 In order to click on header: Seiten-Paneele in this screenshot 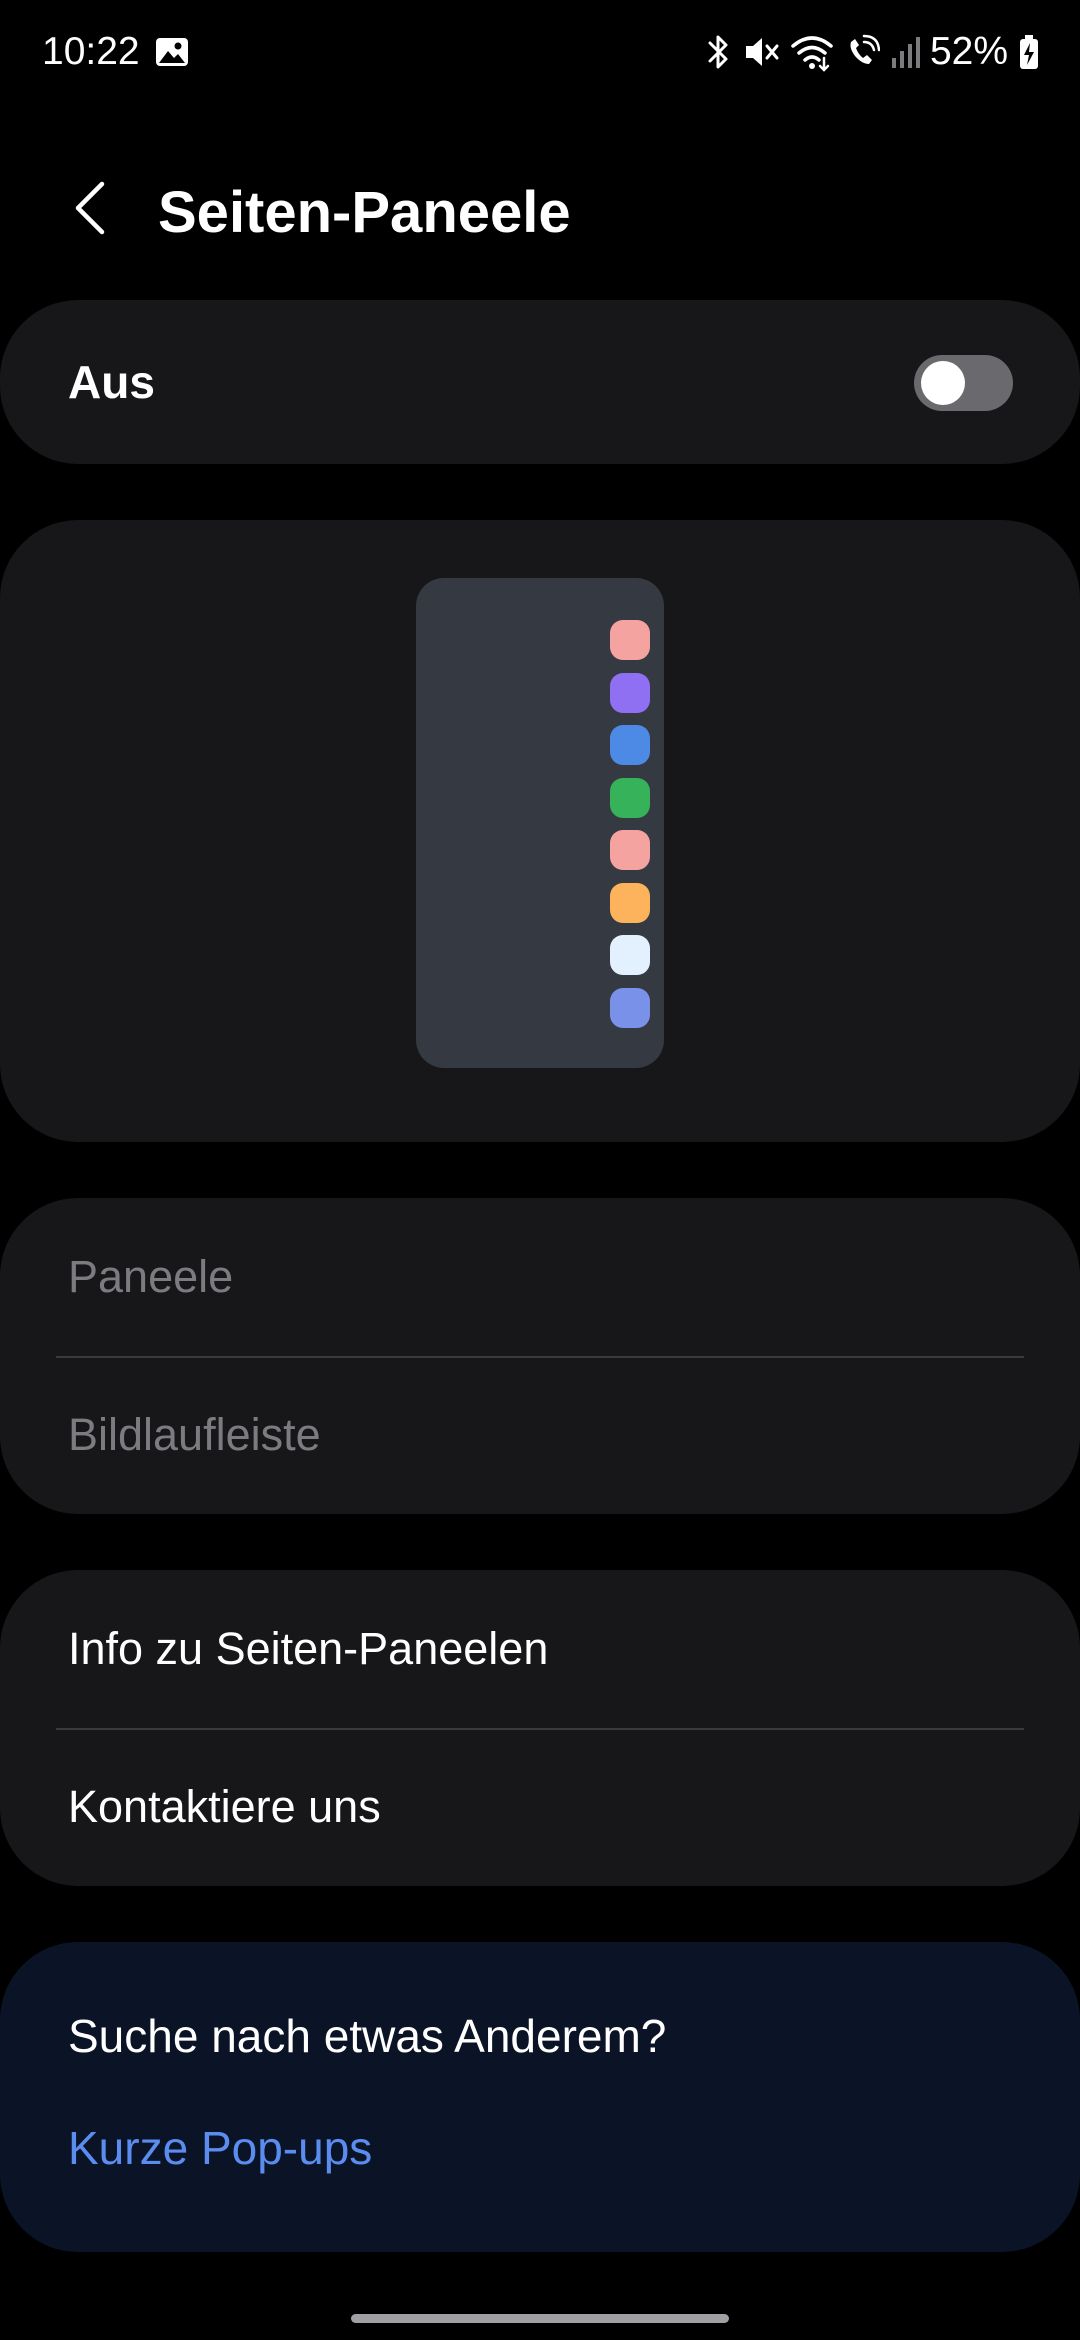, I will do `click(540, 212)`.